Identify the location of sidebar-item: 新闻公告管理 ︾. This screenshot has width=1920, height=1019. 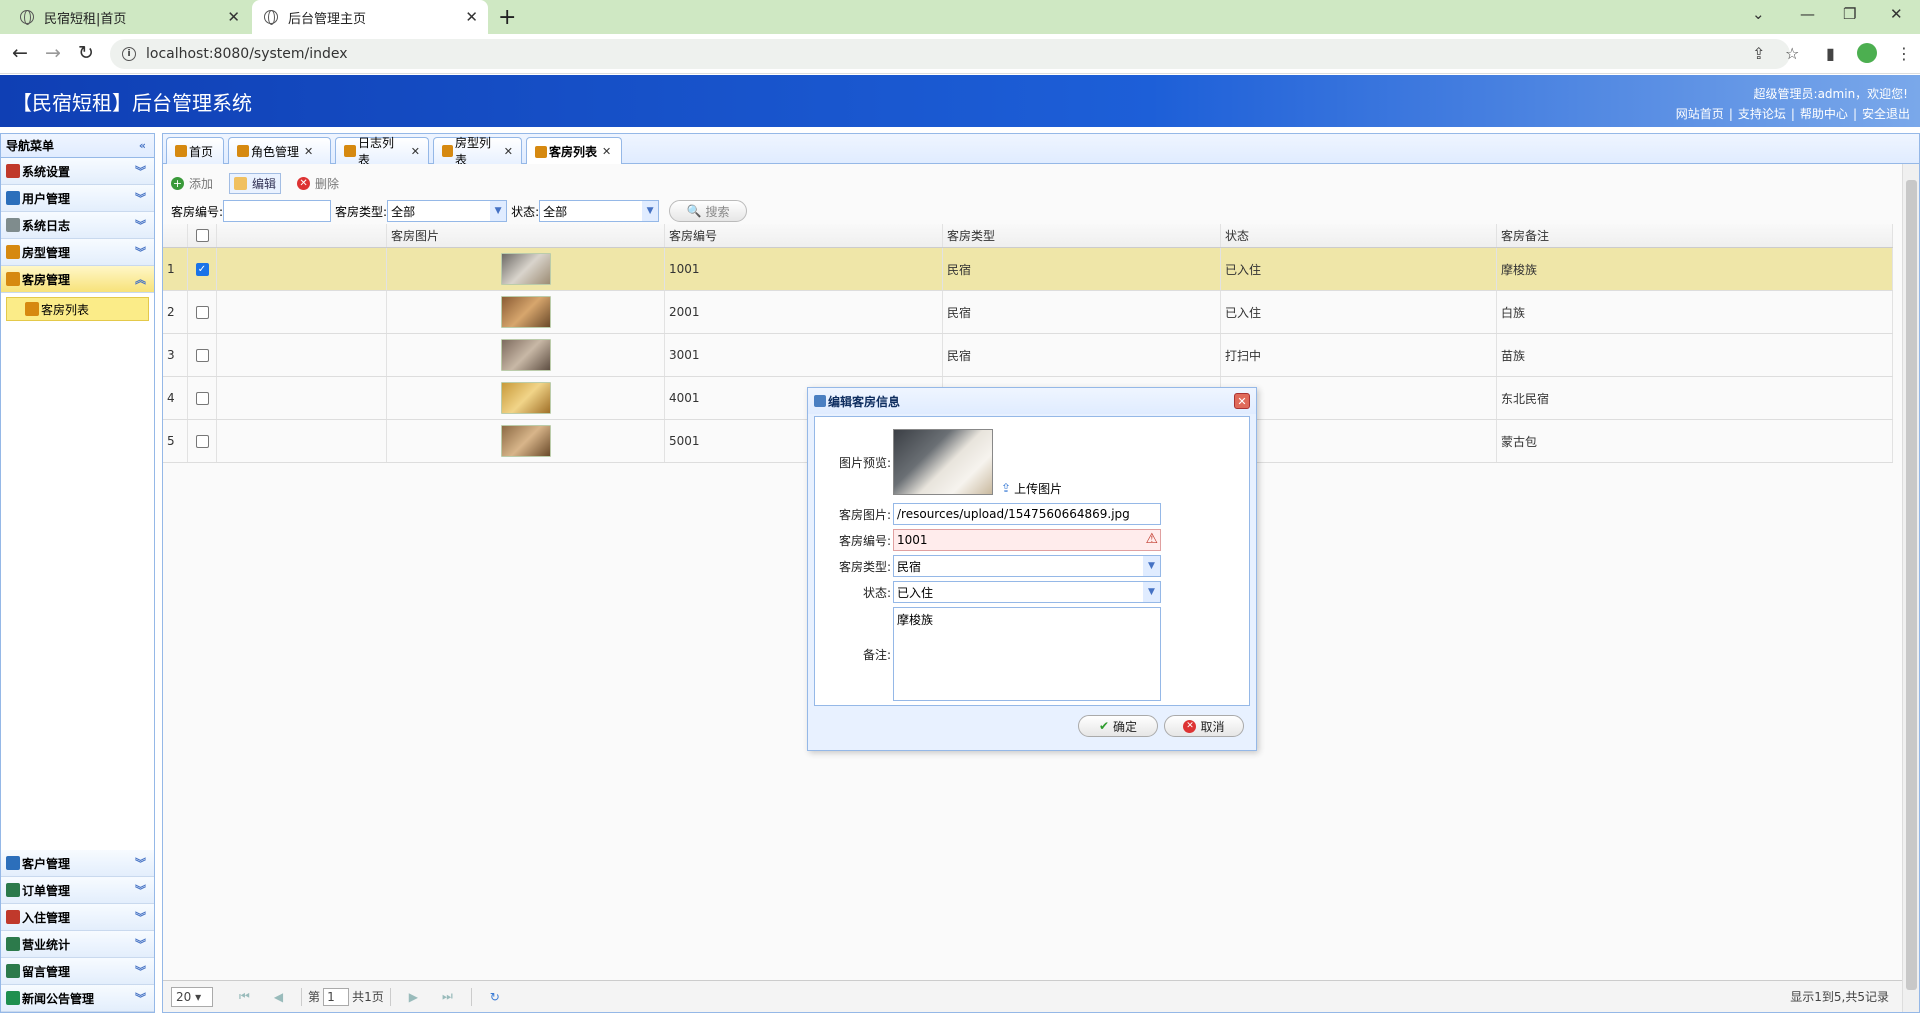
(77, 998).